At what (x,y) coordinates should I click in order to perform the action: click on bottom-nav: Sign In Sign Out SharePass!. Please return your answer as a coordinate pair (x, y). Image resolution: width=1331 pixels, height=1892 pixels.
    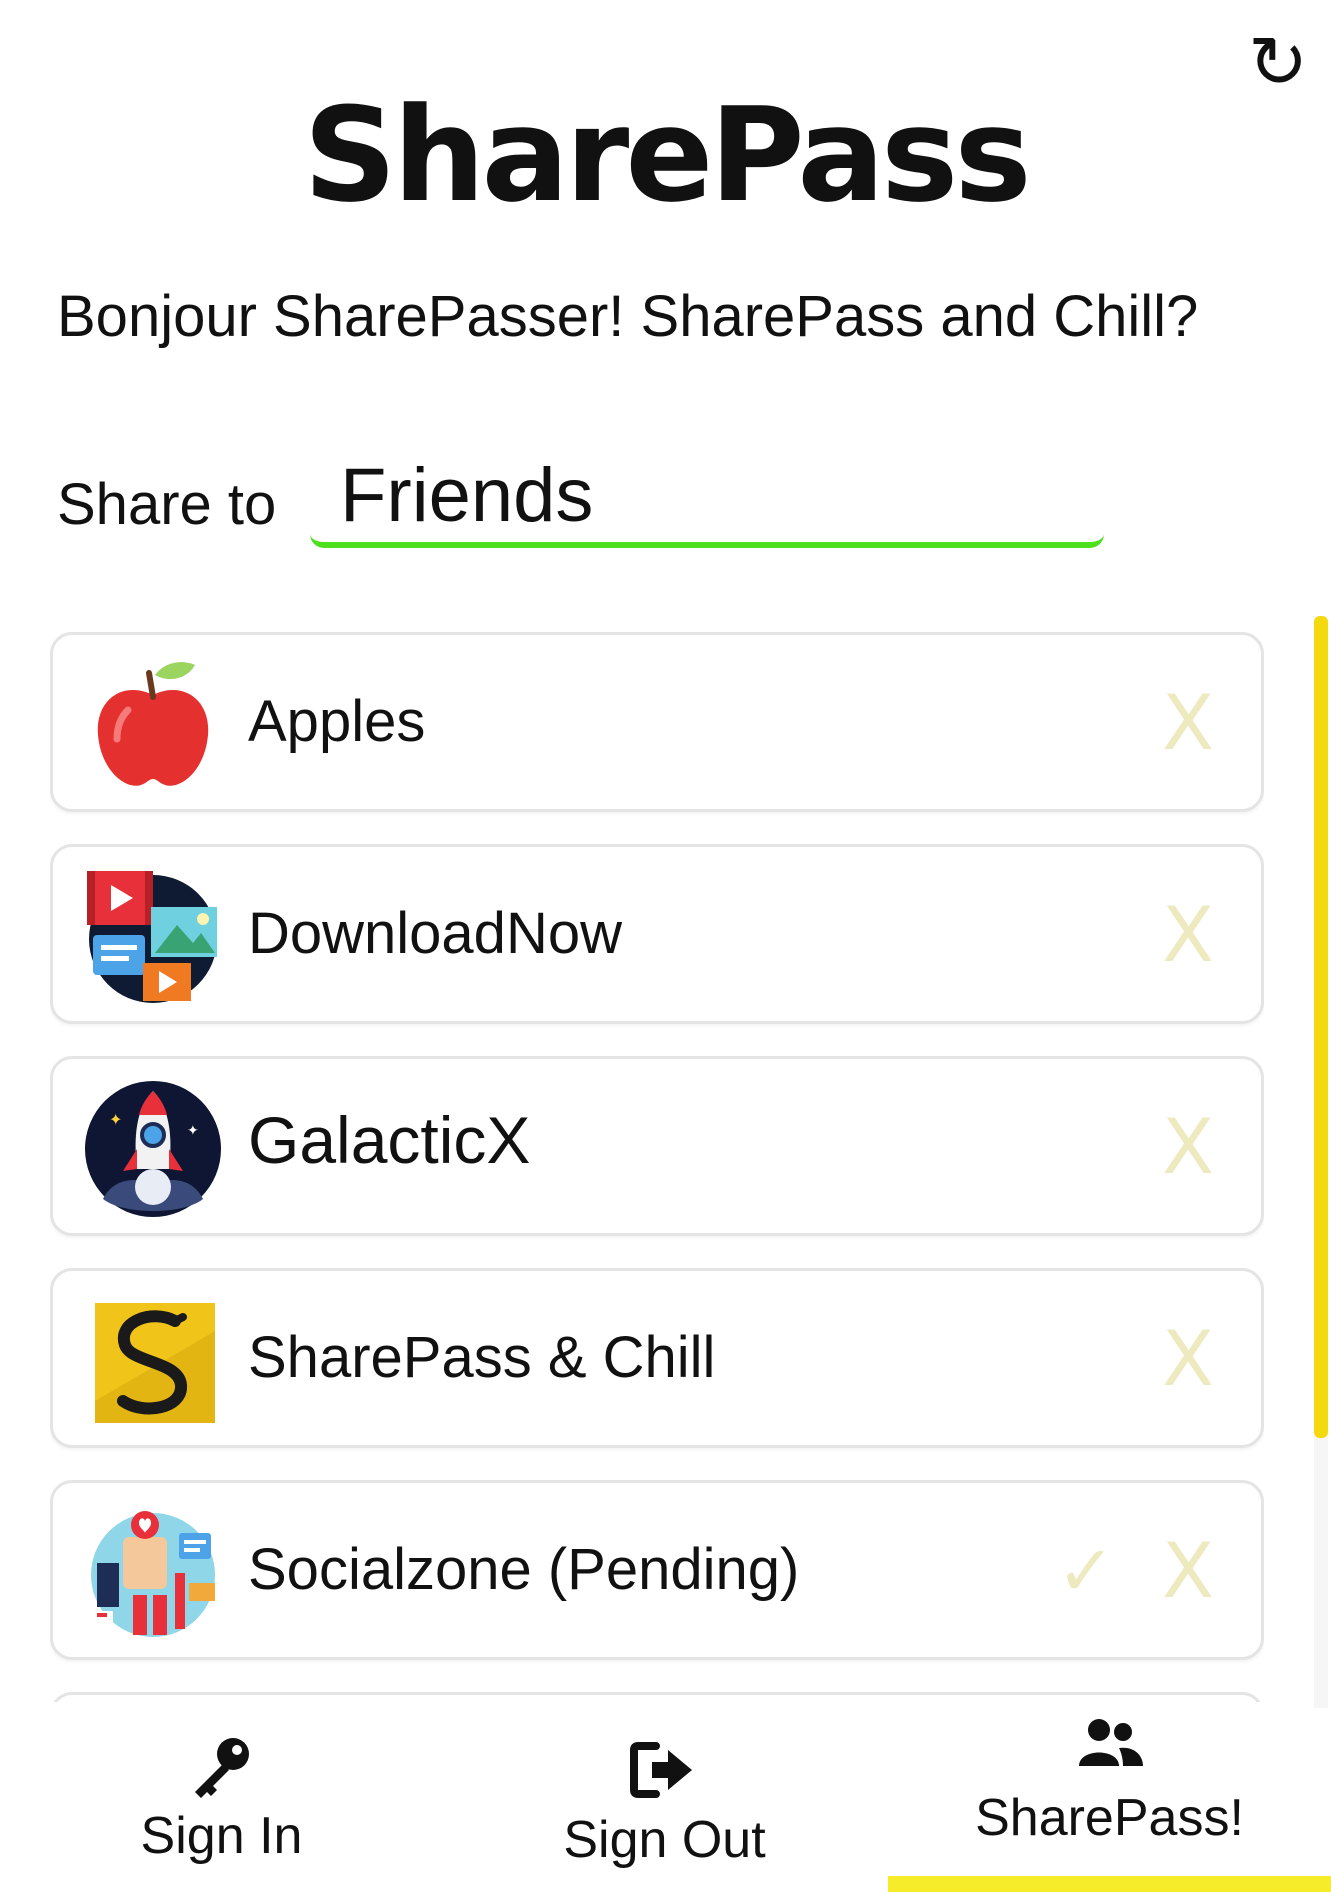
    Looking at the image, I should click on (665, 1800).